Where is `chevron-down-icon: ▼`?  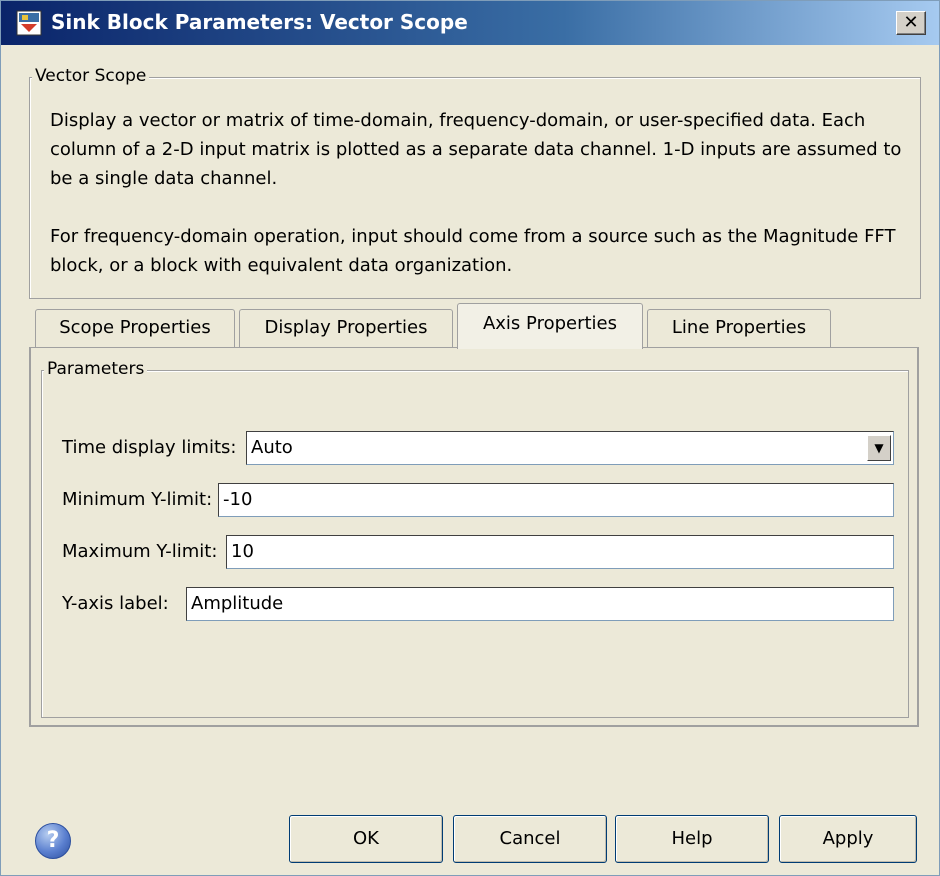
chevron-down-icon: ▼ is located at coordinates (879, 448).